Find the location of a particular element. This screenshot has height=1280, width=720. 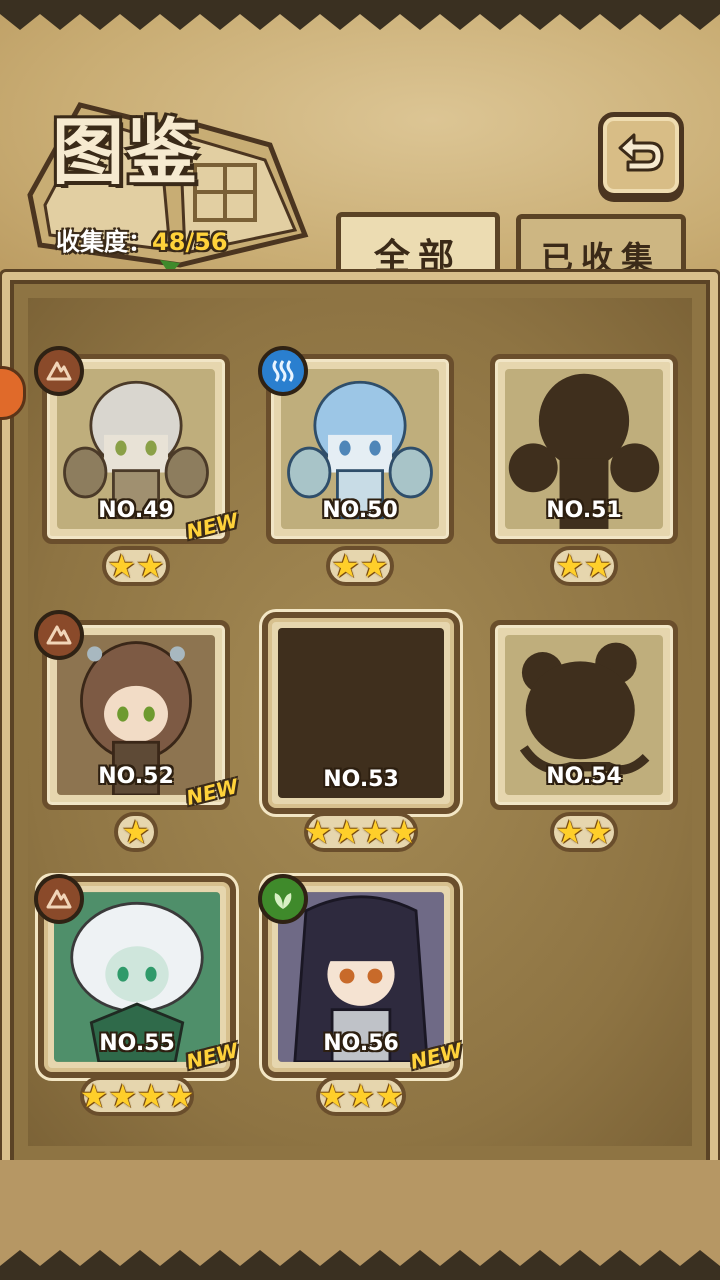

water-element-icon is located at coordinates (283, 371).